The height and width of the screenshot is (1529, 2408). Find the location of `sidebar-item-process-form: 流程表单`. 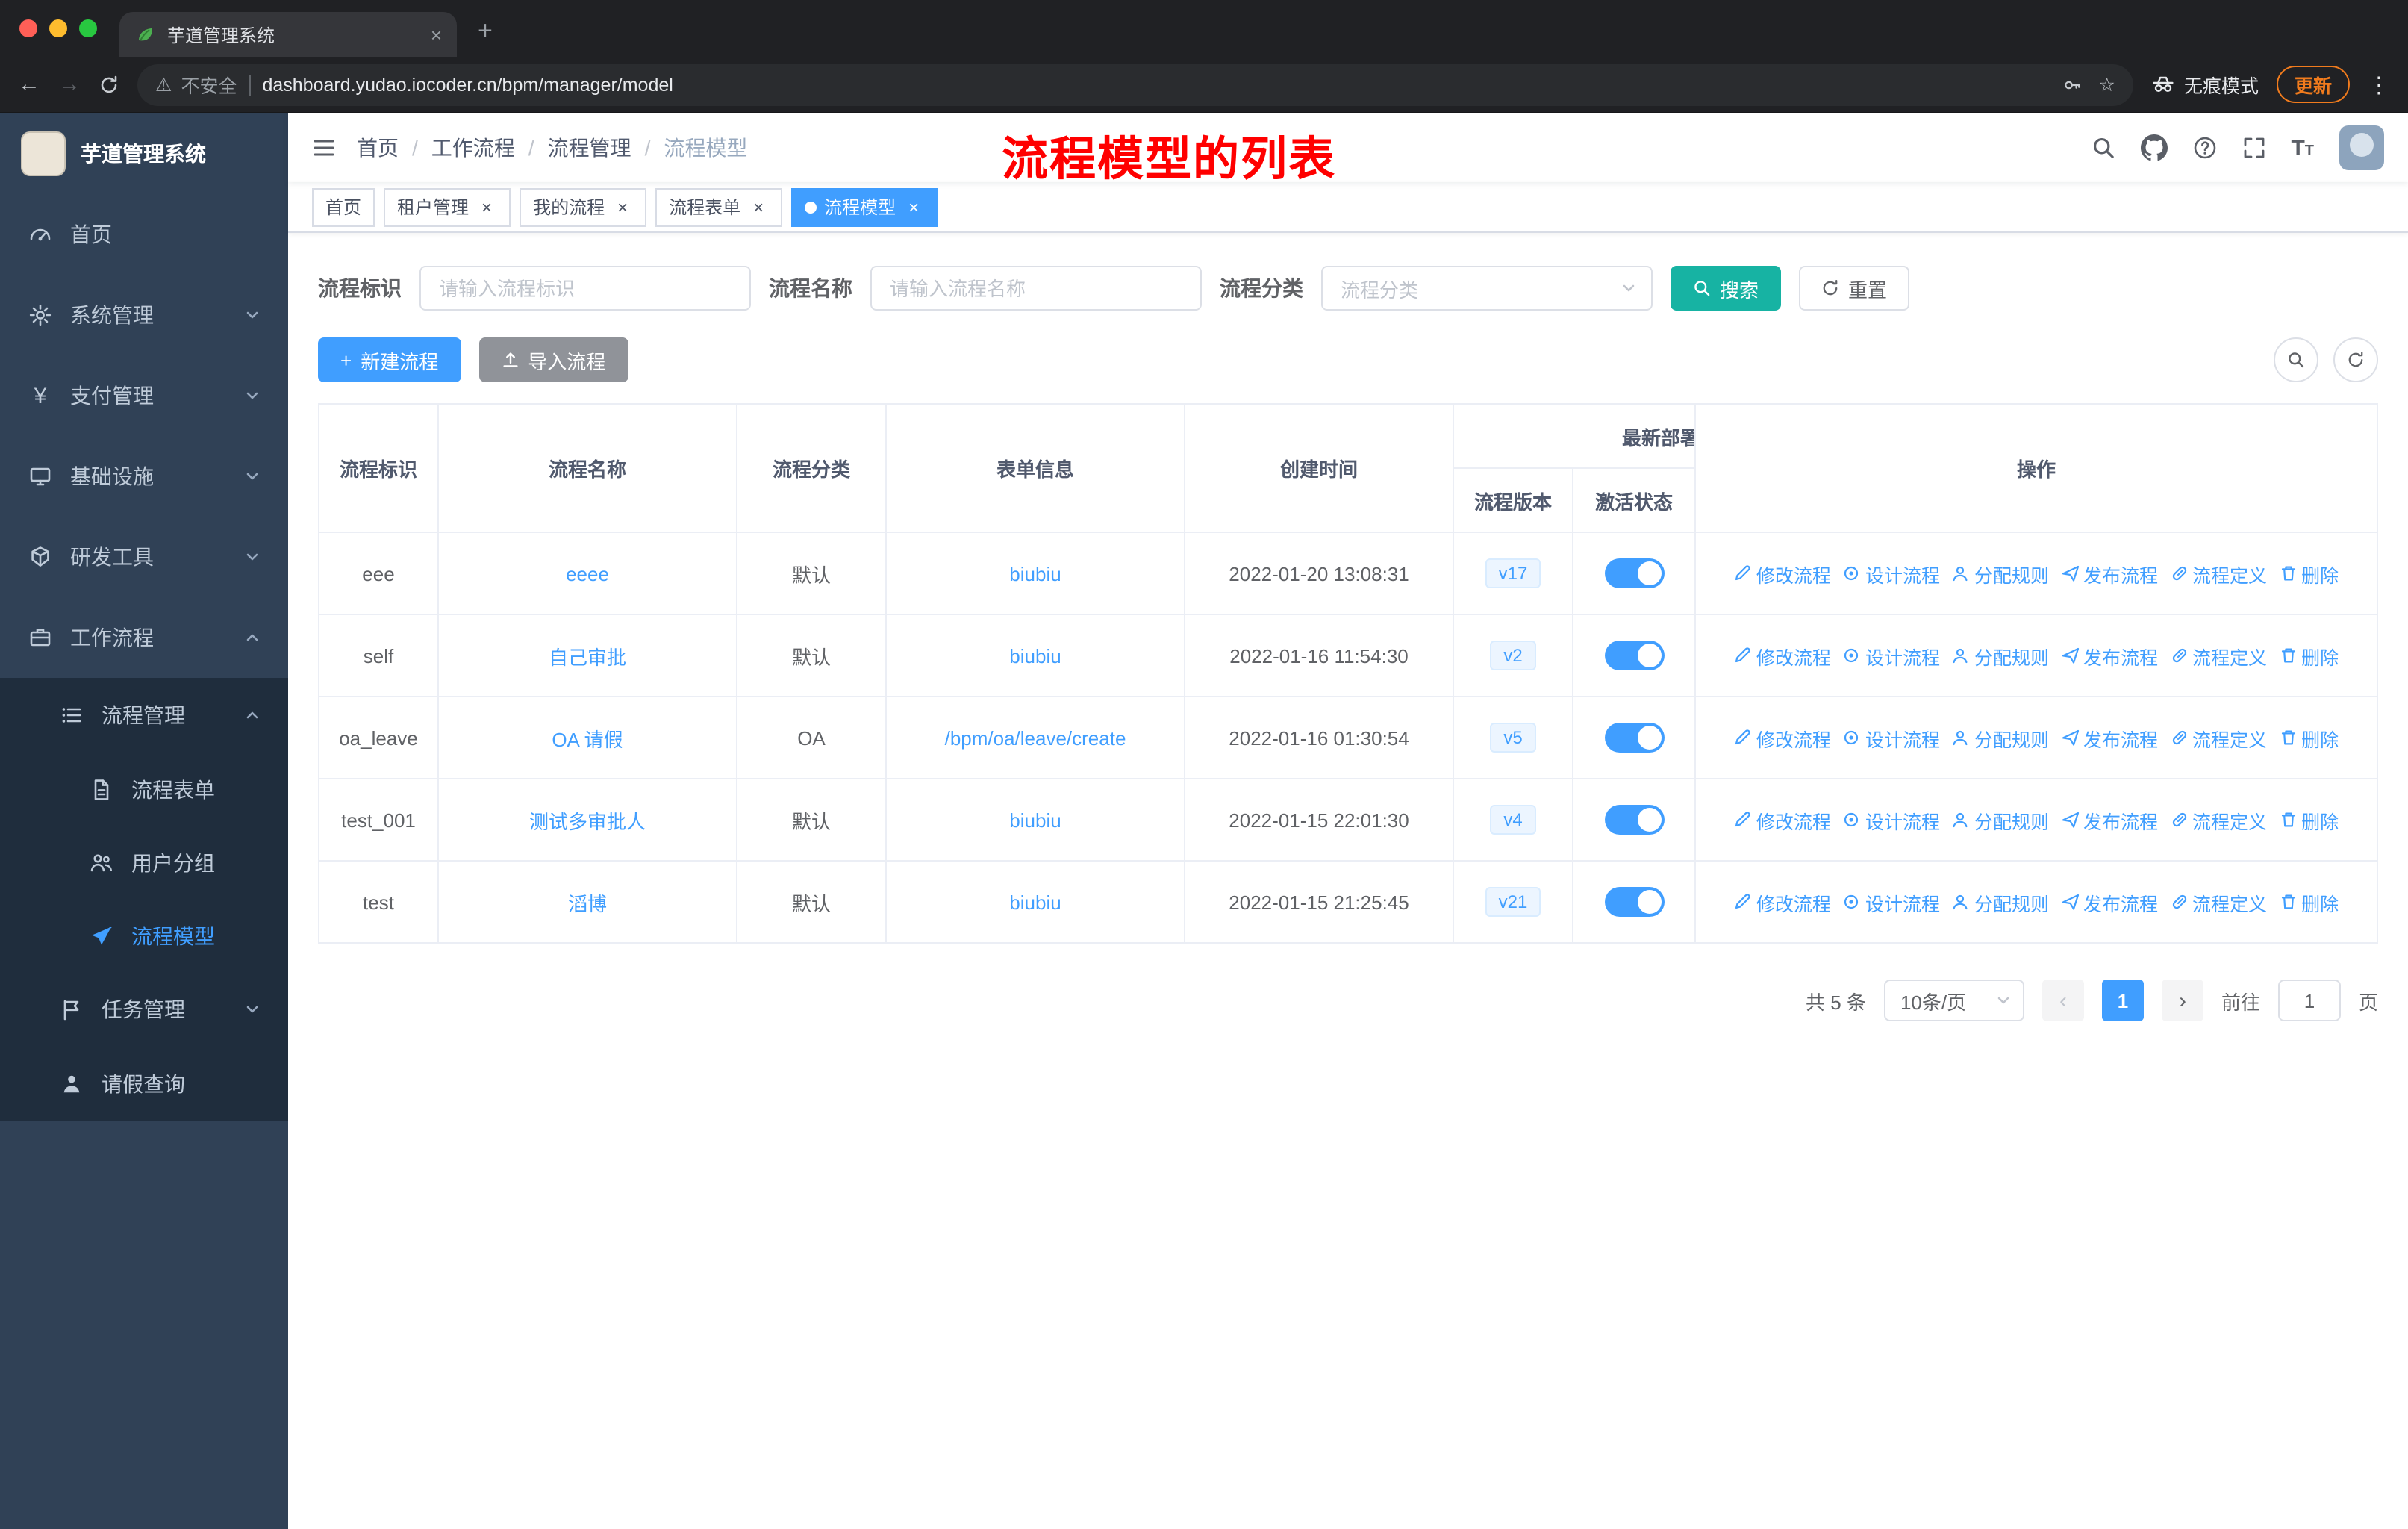

sidebar-item-process-form: 流程表单 is located at coordinates (144, 790).